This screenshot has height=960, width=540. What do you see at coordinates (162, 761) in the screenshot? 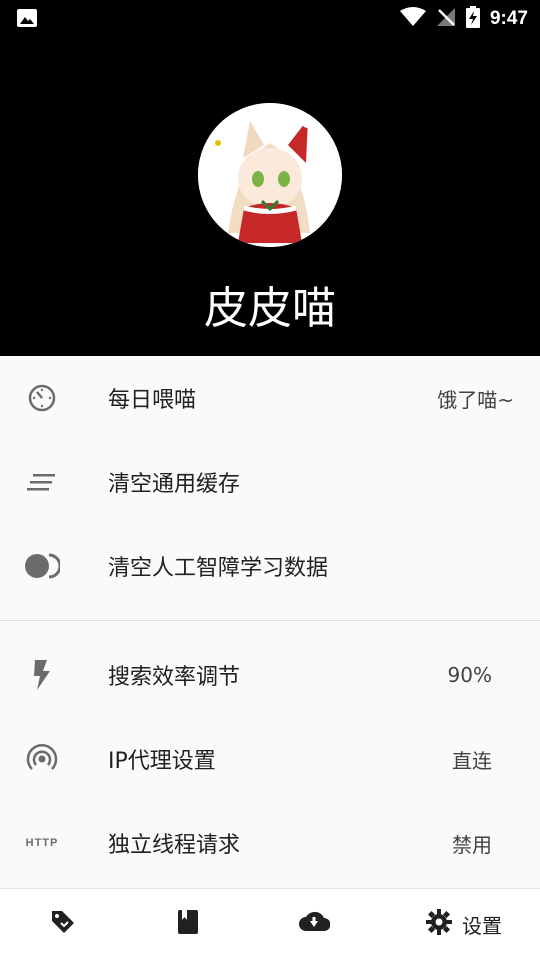
I see `menu-label: IP代理设置` at bounding box center [162, 761].